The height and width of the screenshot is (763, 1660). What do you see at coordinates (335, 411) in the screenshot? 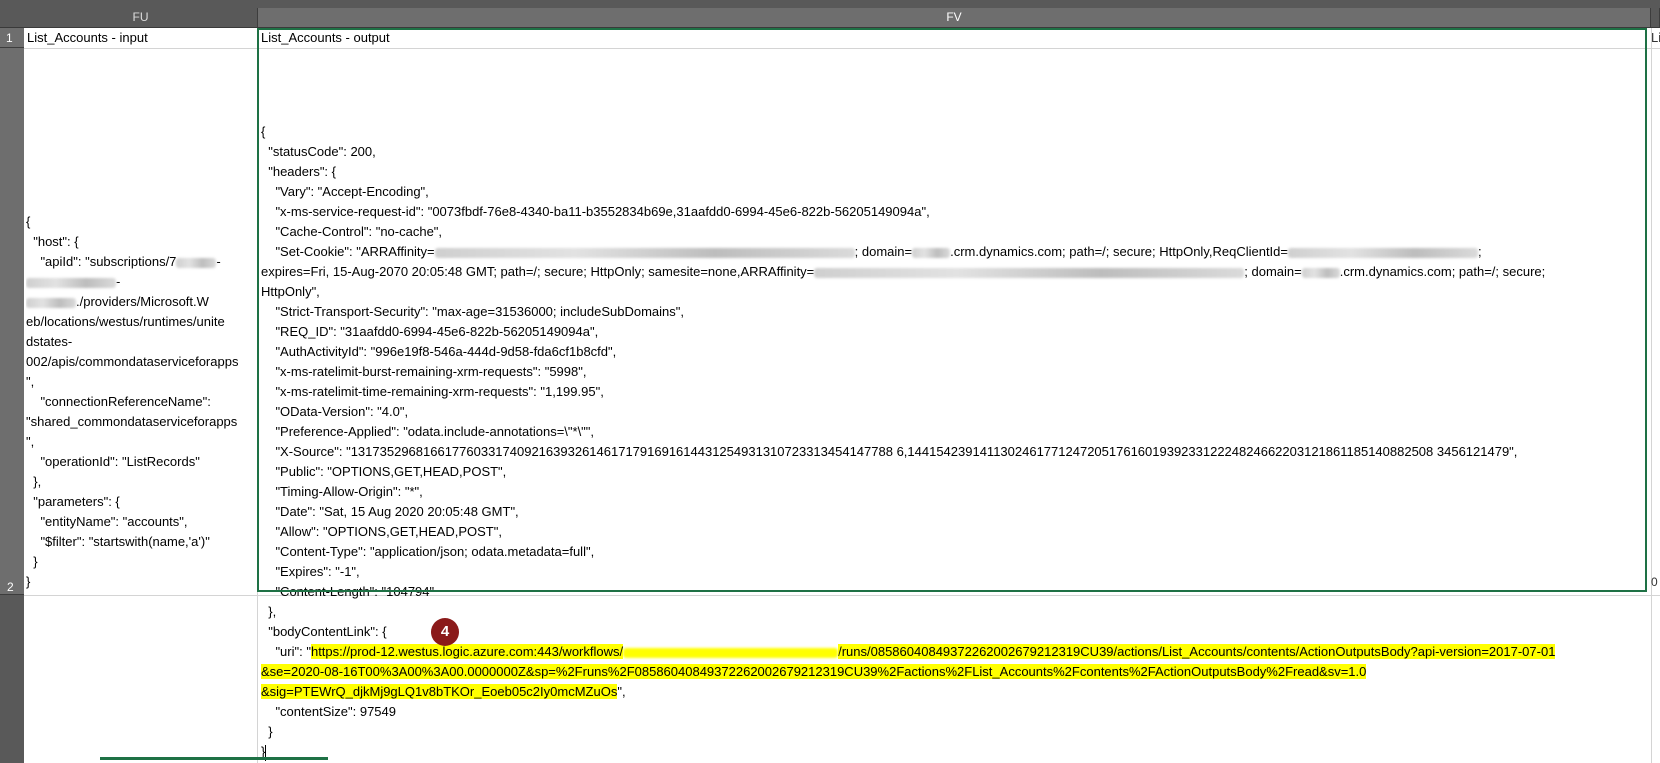
I see `json-line: "OData-Version": "4.0",` at bounding box center [335, 411].